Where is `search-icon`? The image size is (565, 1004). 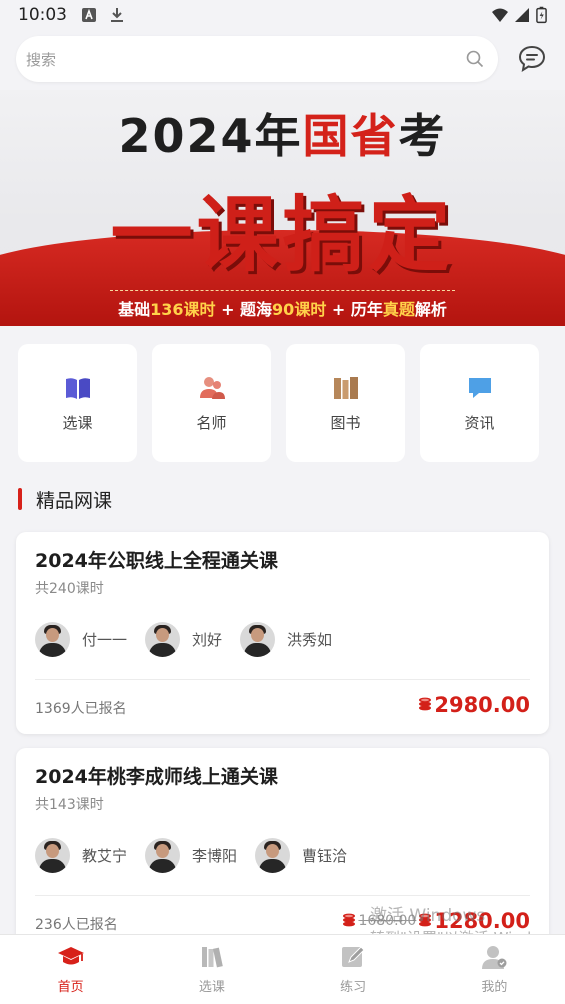 search-icon is located at coordinates (475, 59).